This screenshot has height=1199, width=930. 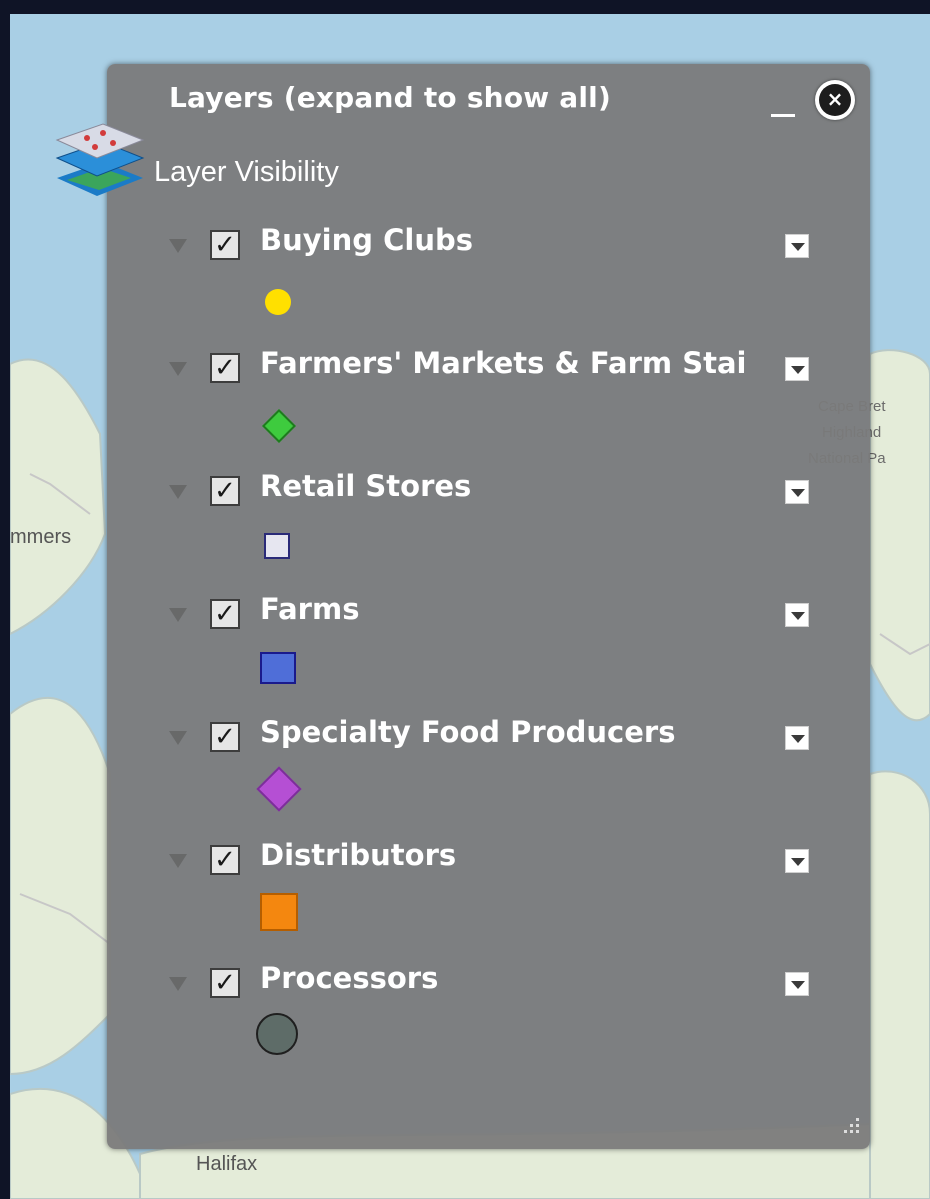 I want to click on panel-title: Layers (expand to show all), so click(x=390, y=97).